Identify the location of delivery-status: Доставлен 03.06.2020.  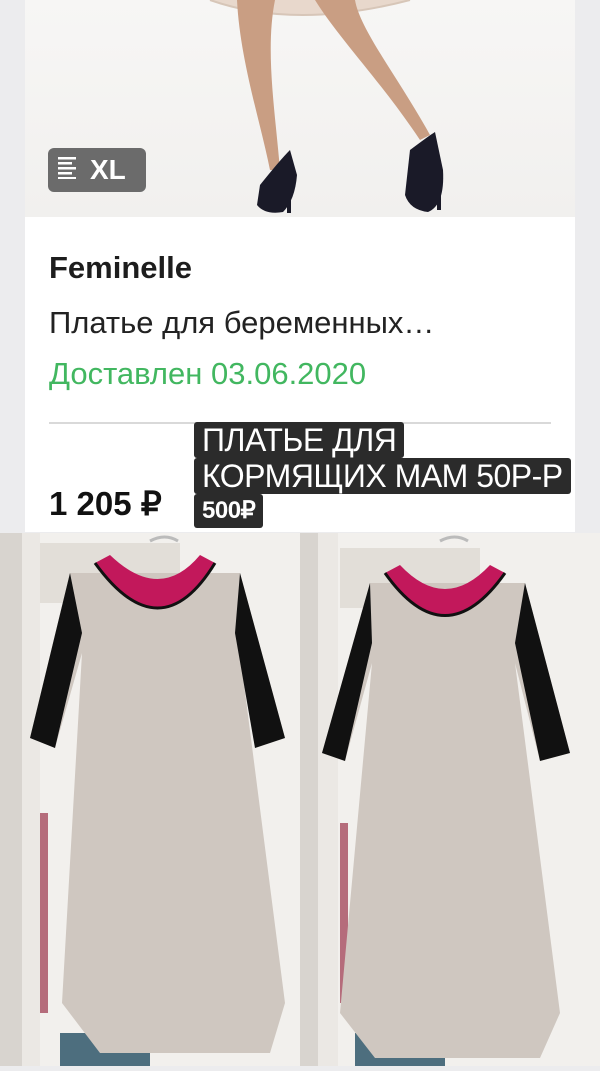
(208, 373).